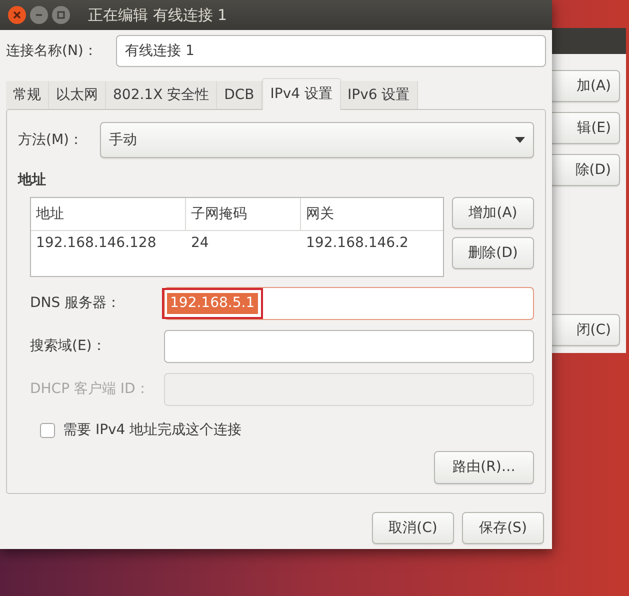  What do you see at coordinates (503, 528) in the screenshot?
I see `dialog-button: 保存(S)` at bounding box center [503, 528].